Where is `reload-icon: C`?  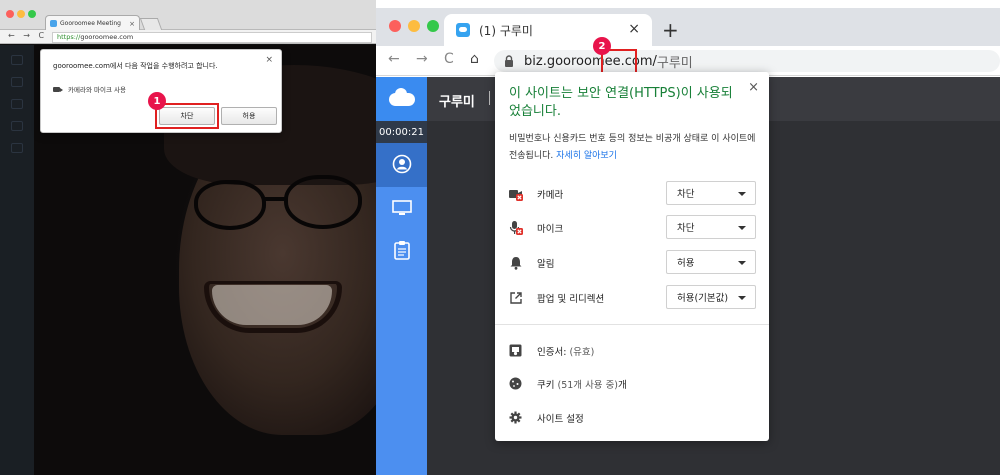
reload-icon: C is located at coordinates (449, 59).